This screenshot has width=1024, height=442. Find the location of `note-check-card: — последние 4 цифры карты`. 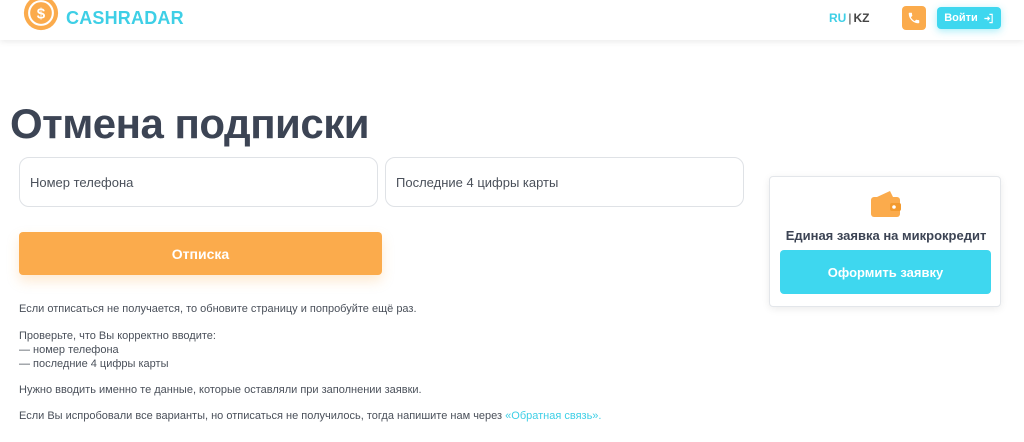

note-check-card: — последние 4 цифры карты is located at coordinates (94, 364).